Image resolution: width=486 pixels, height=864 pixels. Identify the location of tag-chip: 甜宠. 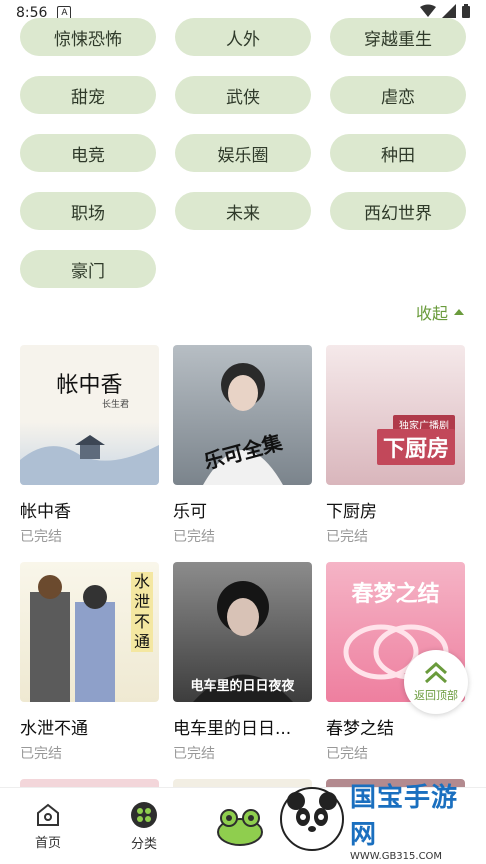
(88, 95).